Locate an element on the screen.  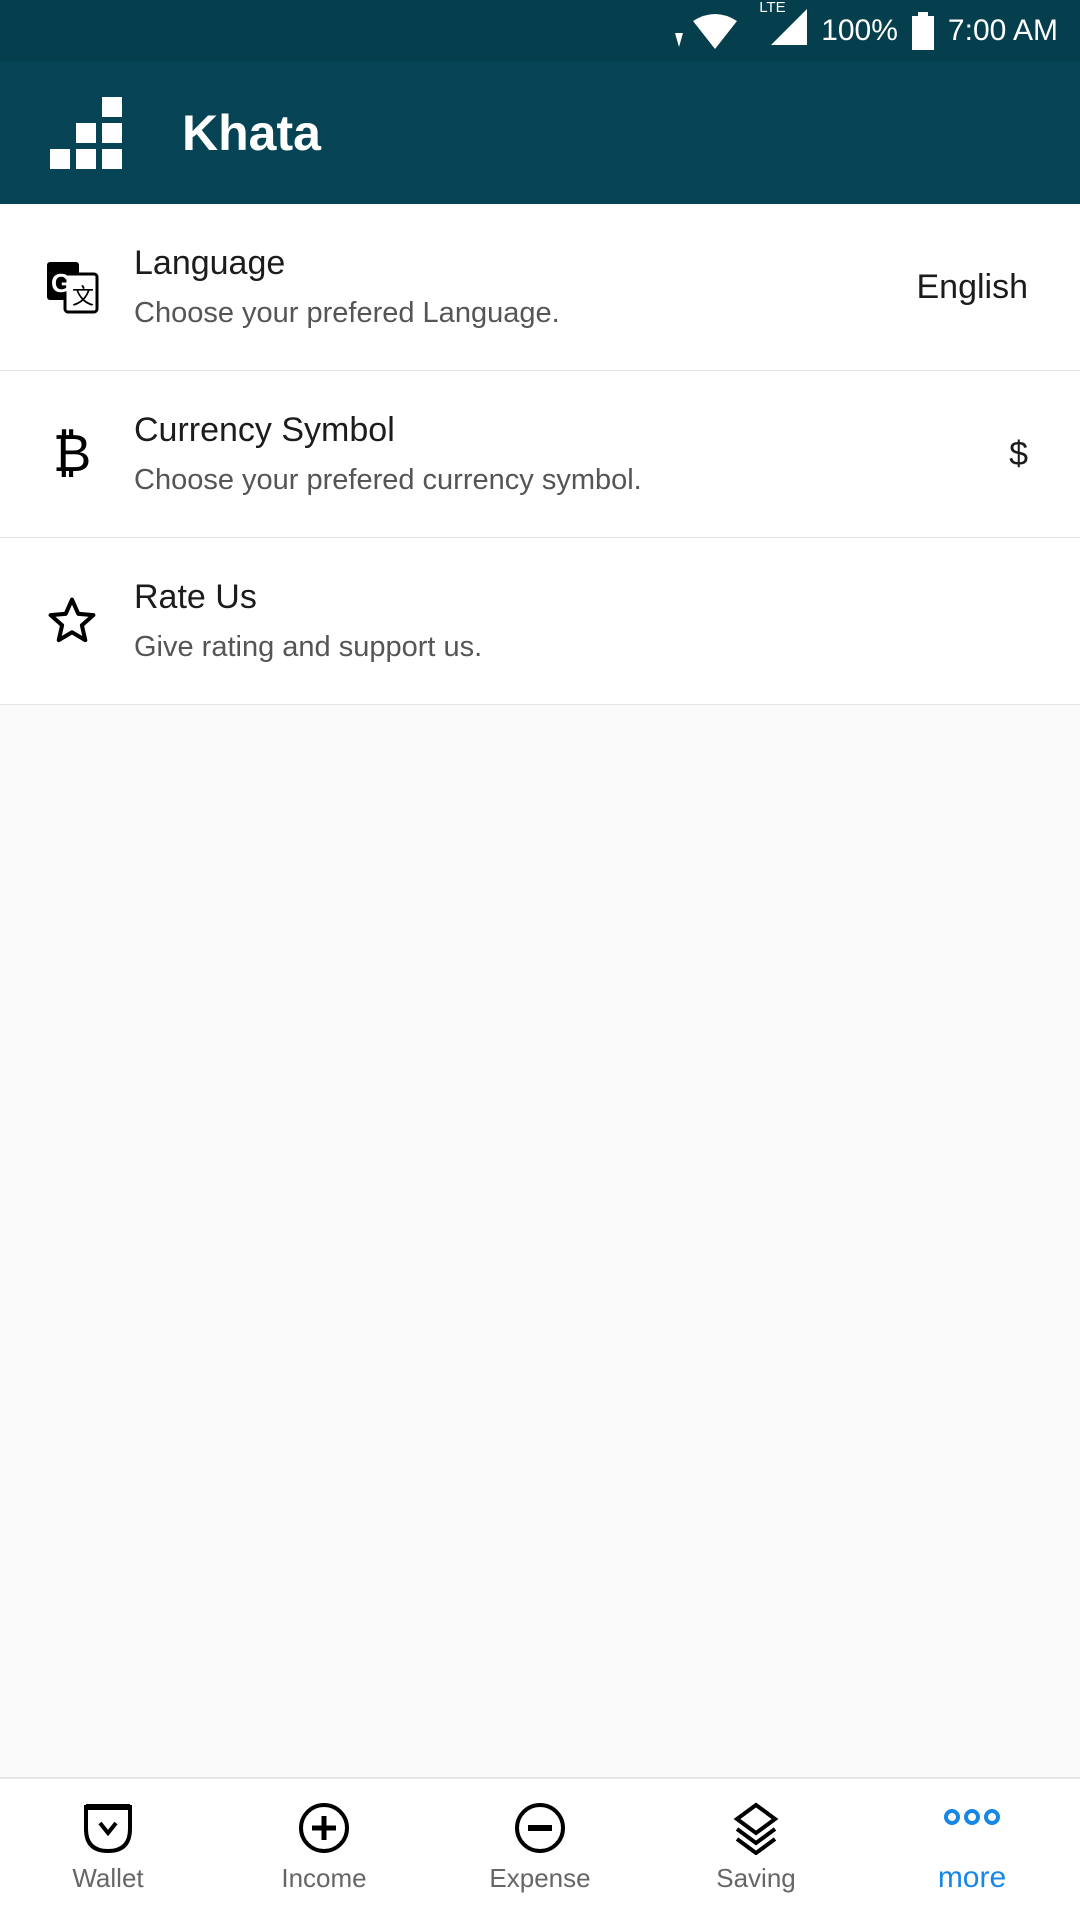
setting-value: English is located at coordinates (972, 286).